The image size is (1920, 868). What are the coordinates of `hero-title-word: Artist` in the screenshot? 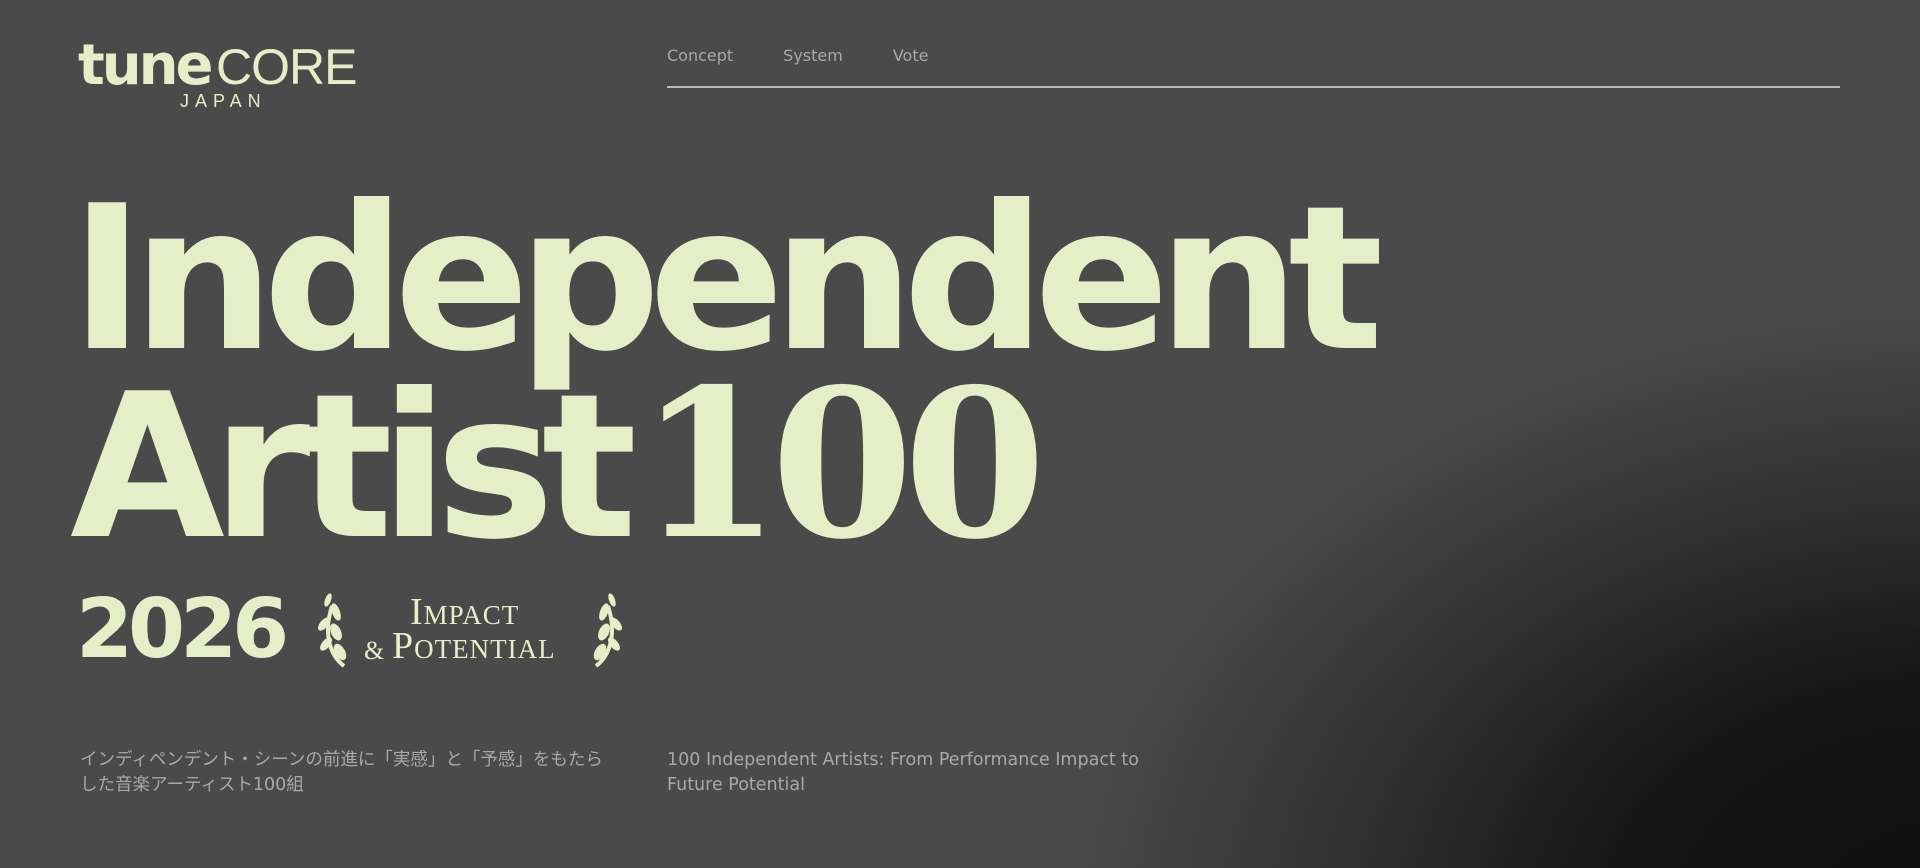 It's located at (353, 467).